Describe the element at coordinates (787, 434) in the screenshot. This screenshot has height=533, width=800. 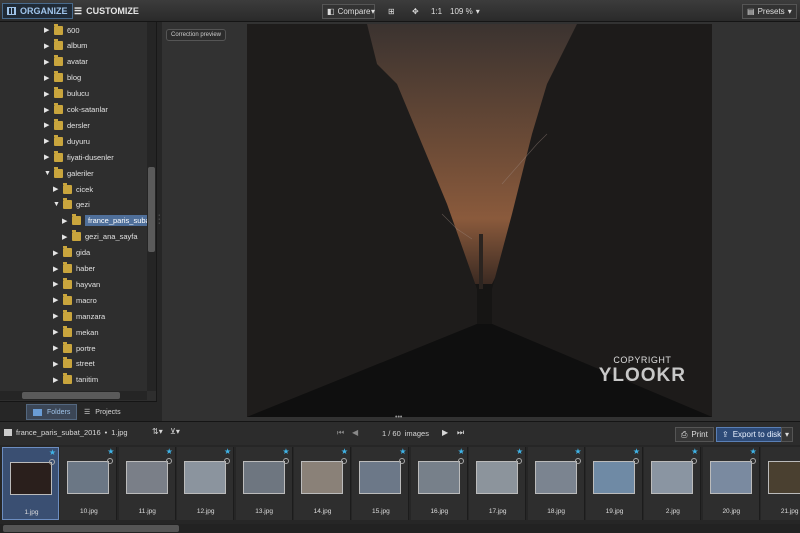
I see `export-dropdown-button: ▾` at that location.